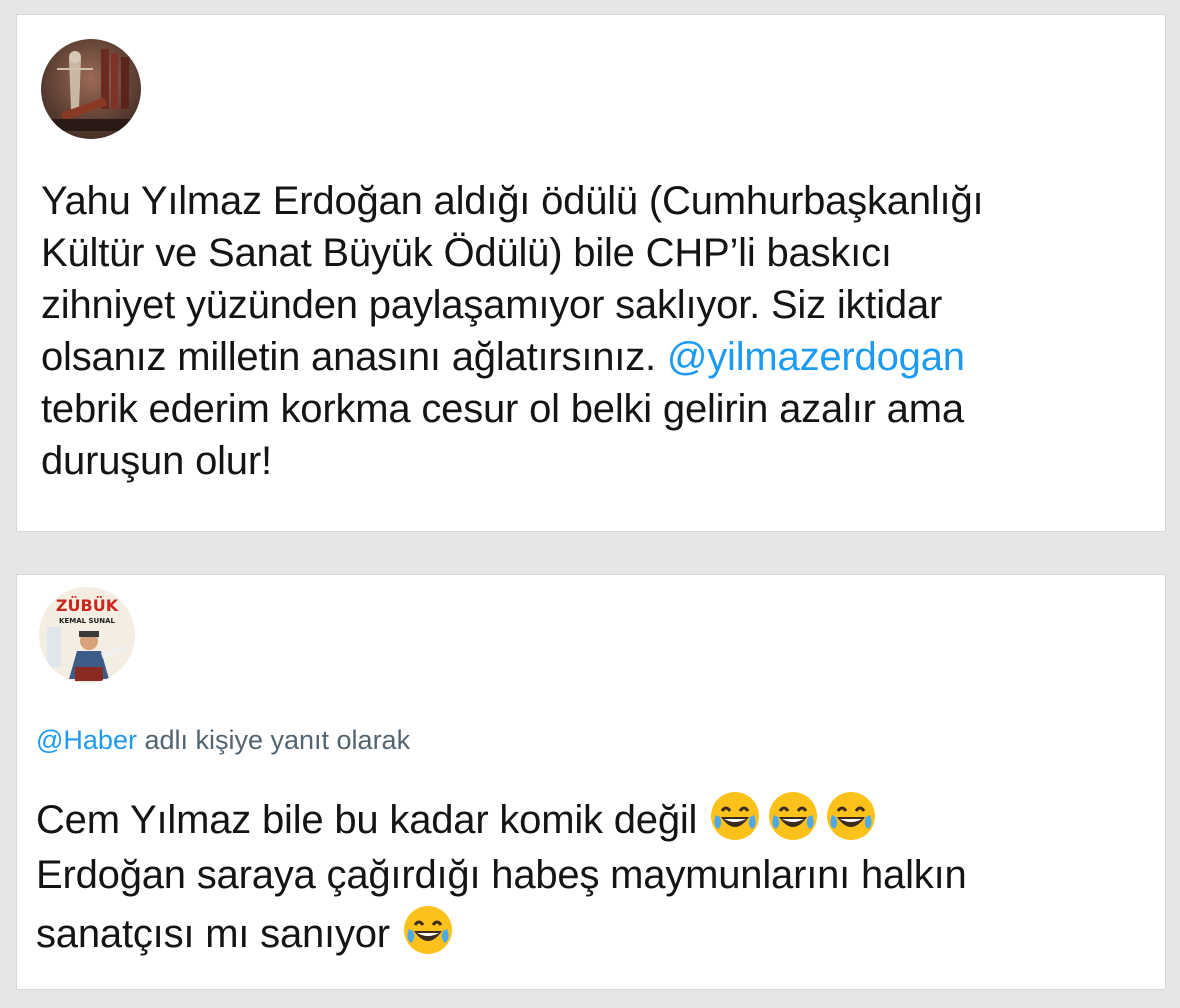 This screenshot has width=1180, height=1008. What do you see at coordinates (372, 820) in the screenshot?
I see `tweet-2-line-1: Cem Yılmaz bile bu kadar komik değil` at bounding box center [372, 820].